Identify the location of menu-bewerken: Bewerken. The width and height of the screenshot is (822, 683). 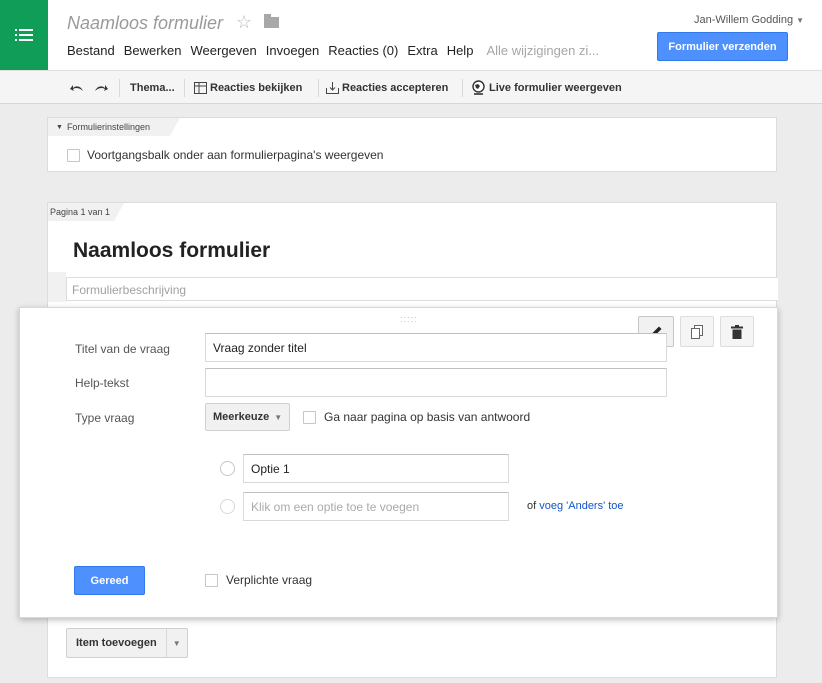
(153, 50).